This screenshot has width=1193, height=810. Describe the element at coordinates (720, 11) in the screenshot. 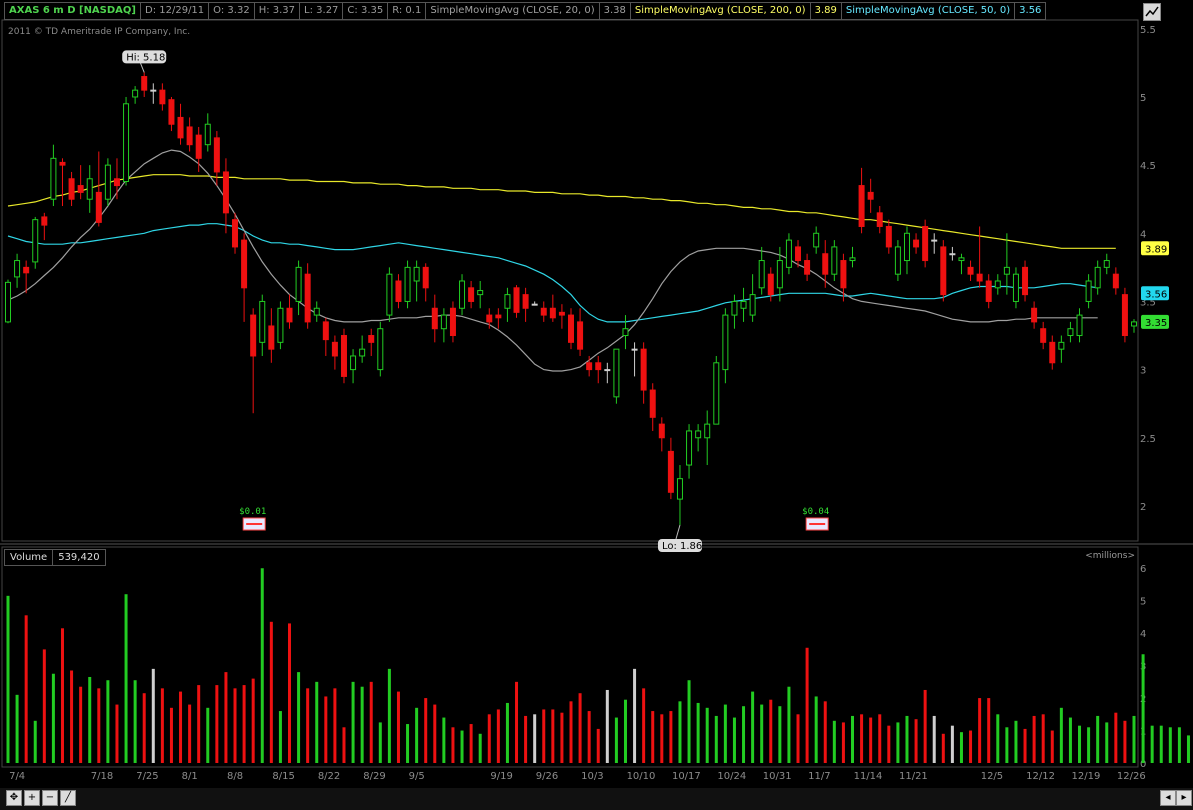

I see `ma200-study-label: SimpleMovingAvg (CLOSE, 200, 0)` at that location.